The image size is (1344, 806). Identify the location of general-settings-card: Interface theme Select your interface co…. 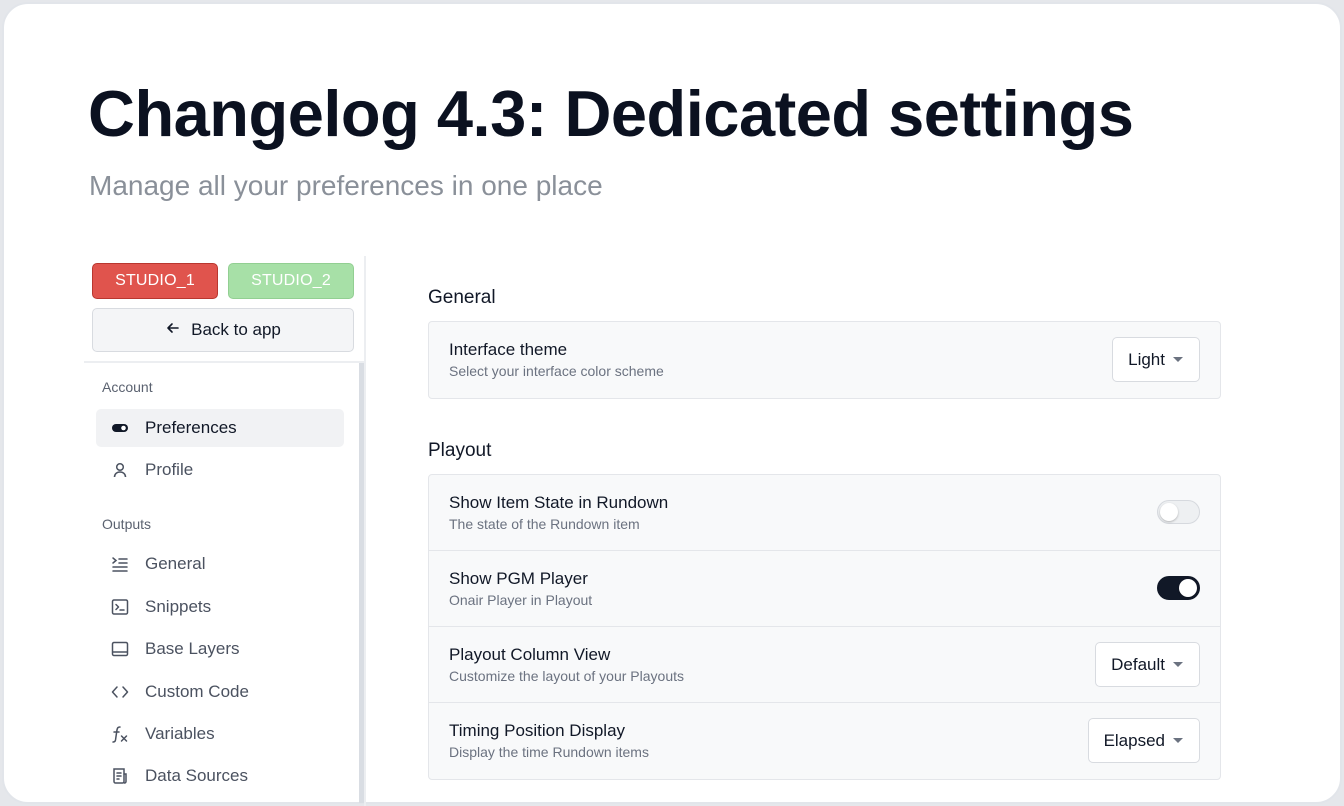
(824, 360).